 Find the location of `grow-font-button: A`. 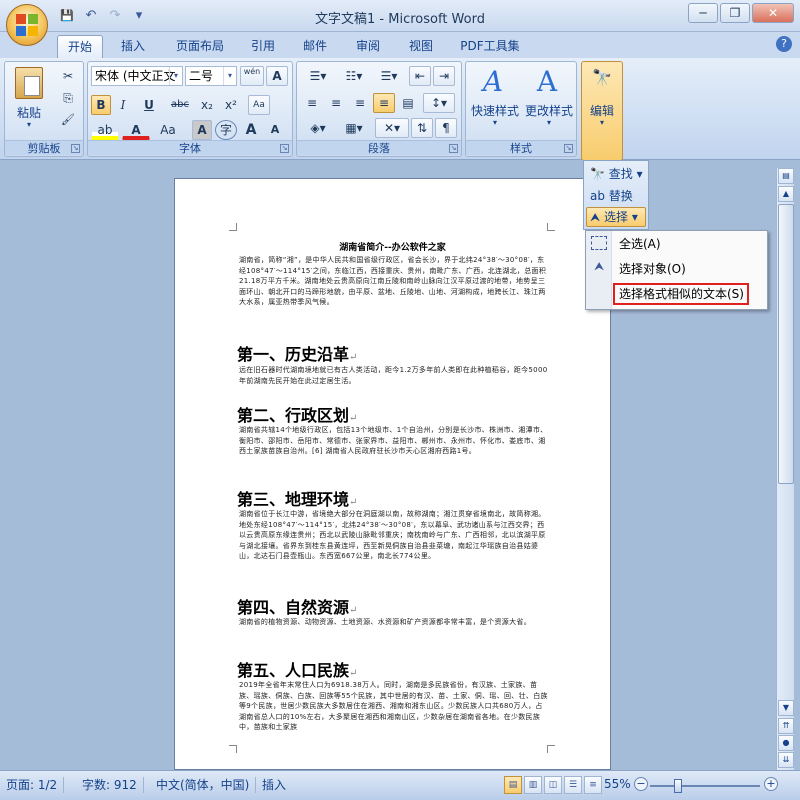

grow-font-button: A is located at coordinates (251, 130).